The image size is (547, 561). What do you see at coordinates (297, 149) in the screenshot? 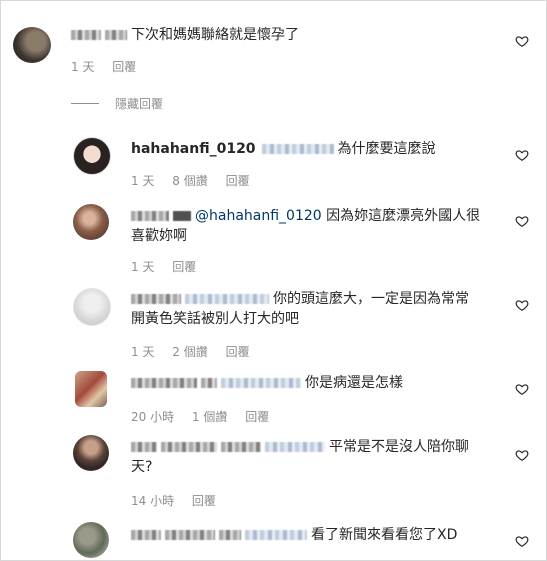
I see `blurred-mention` at bounding box center [297, 149].